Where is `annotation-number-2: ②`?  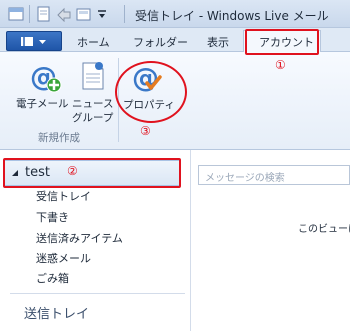
annotation-number-2: ② is located at coordinates (72, 171).